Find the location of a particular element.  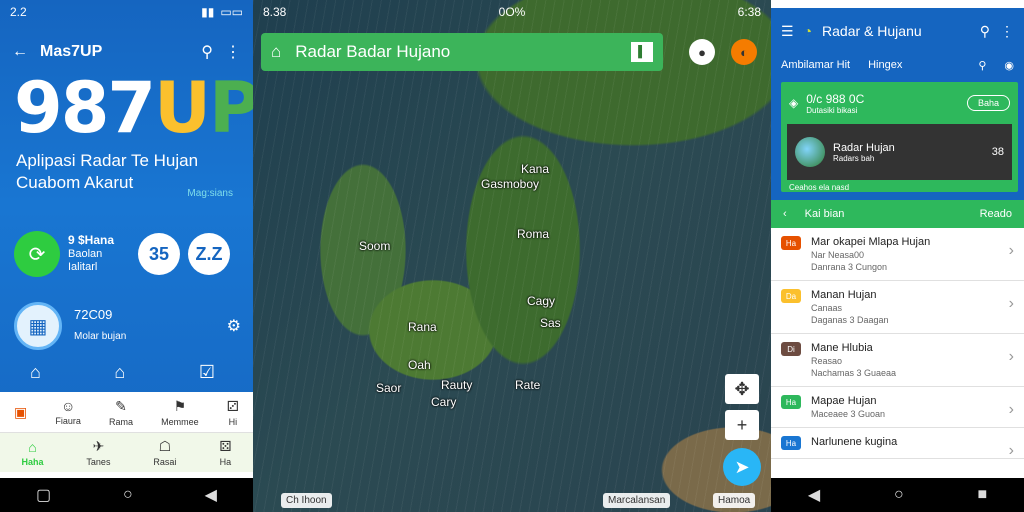

house-outline-icon: ⌂ is located at coordinates (119, 372).